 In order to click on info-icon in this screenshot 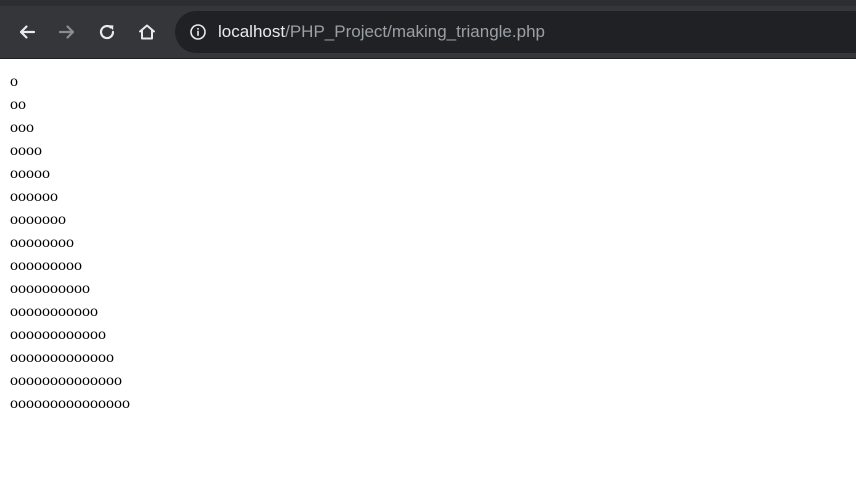, I will do `click(198, 32)`.